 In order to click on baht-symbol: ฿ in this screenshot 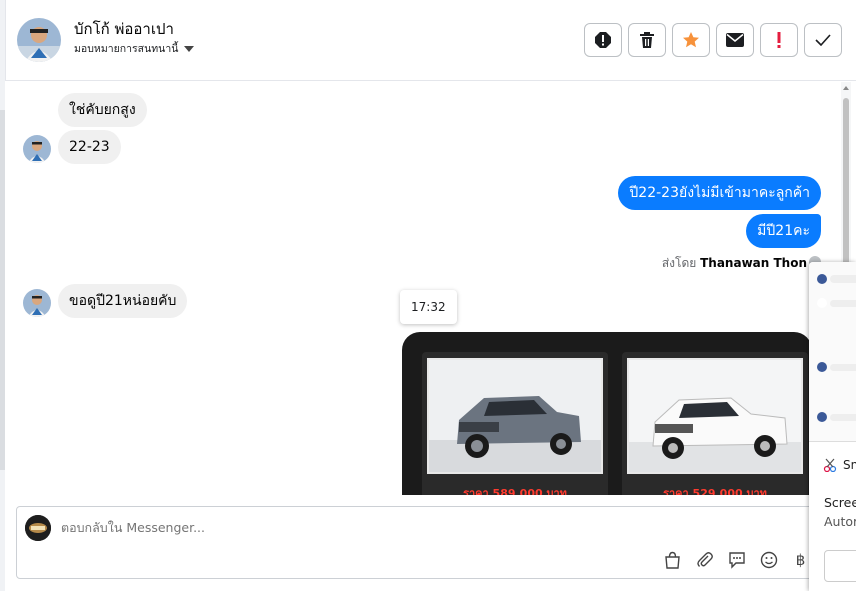, I will do `click(800, 559)`.